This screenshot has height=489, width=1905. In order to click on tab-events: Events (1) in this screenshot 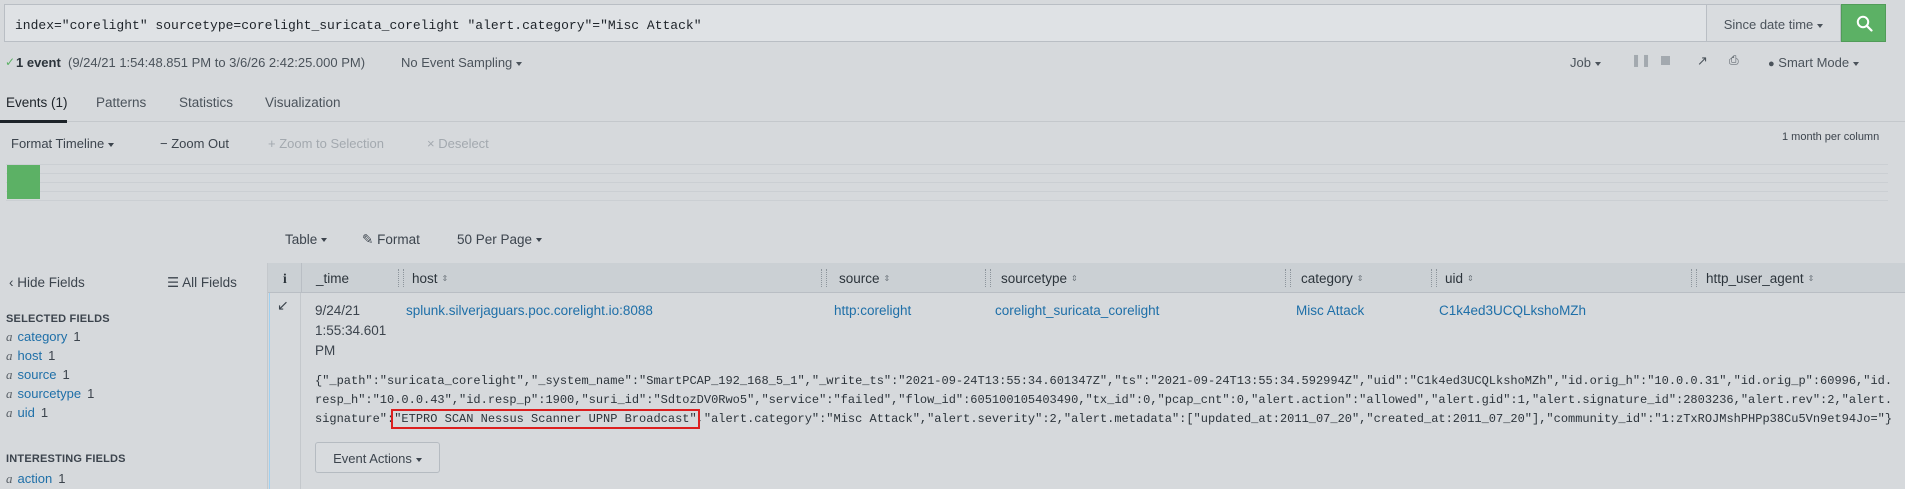, I will do `click(37, 102)`.